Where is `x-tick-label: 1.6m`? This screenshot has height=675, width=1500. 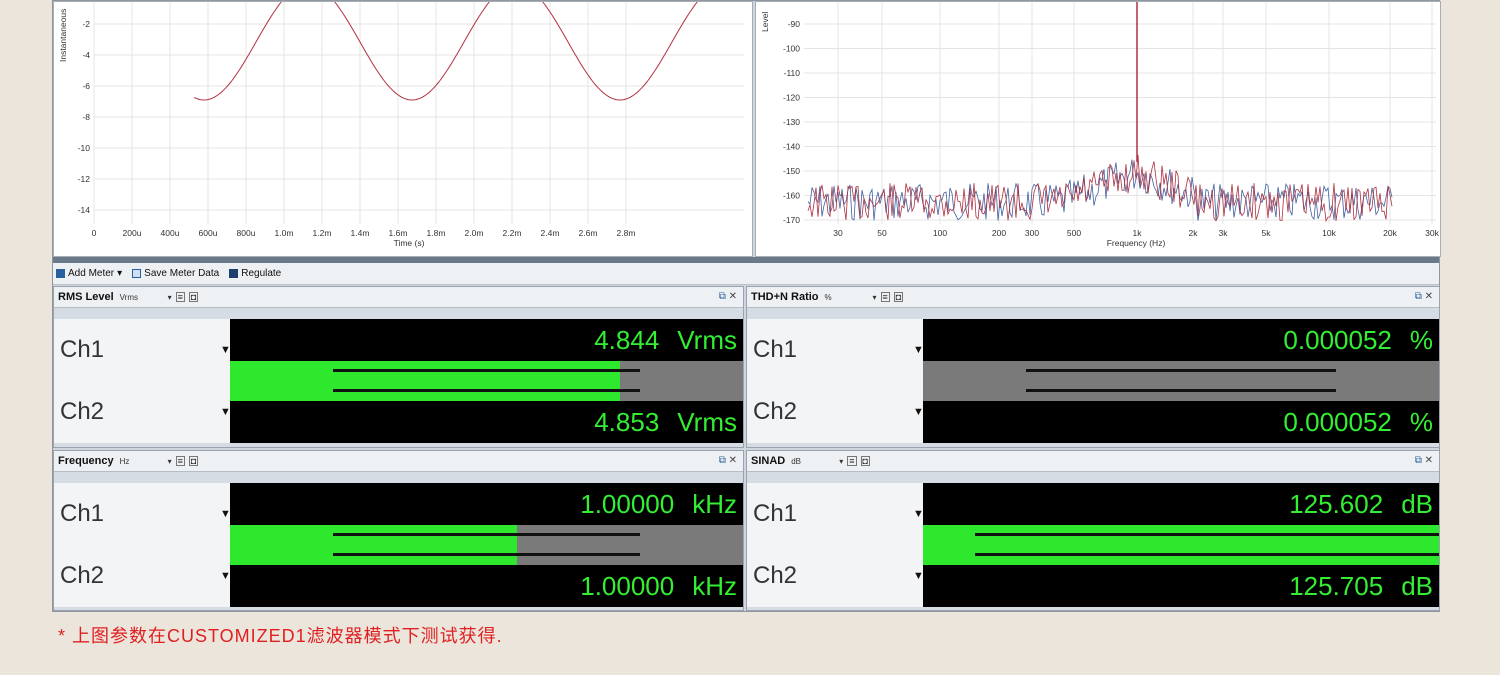 x-tick-label: 1.6m is located at coordinates (398, 233).